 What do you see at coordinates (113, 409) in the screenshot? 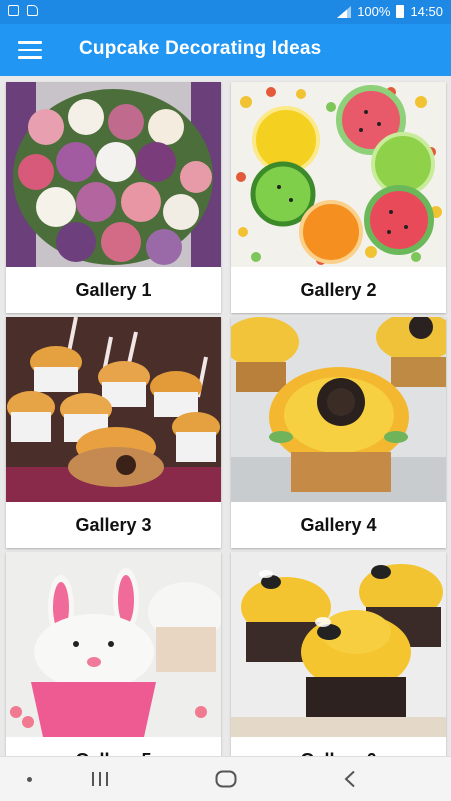
I see `caramel-cupcakes-with-straws-image` at bounding box center [113, 409].